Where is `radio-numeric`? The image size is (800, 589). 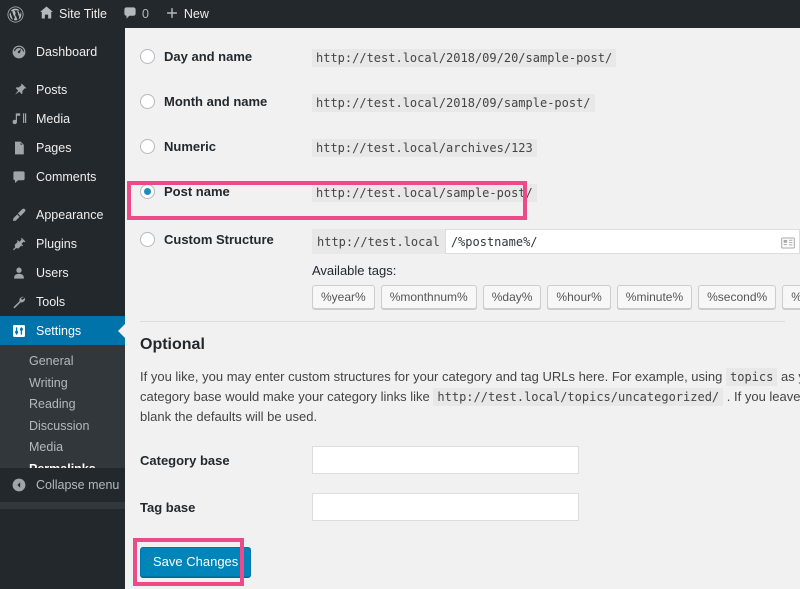 radio-numeric is located at coordinates (147, 146).